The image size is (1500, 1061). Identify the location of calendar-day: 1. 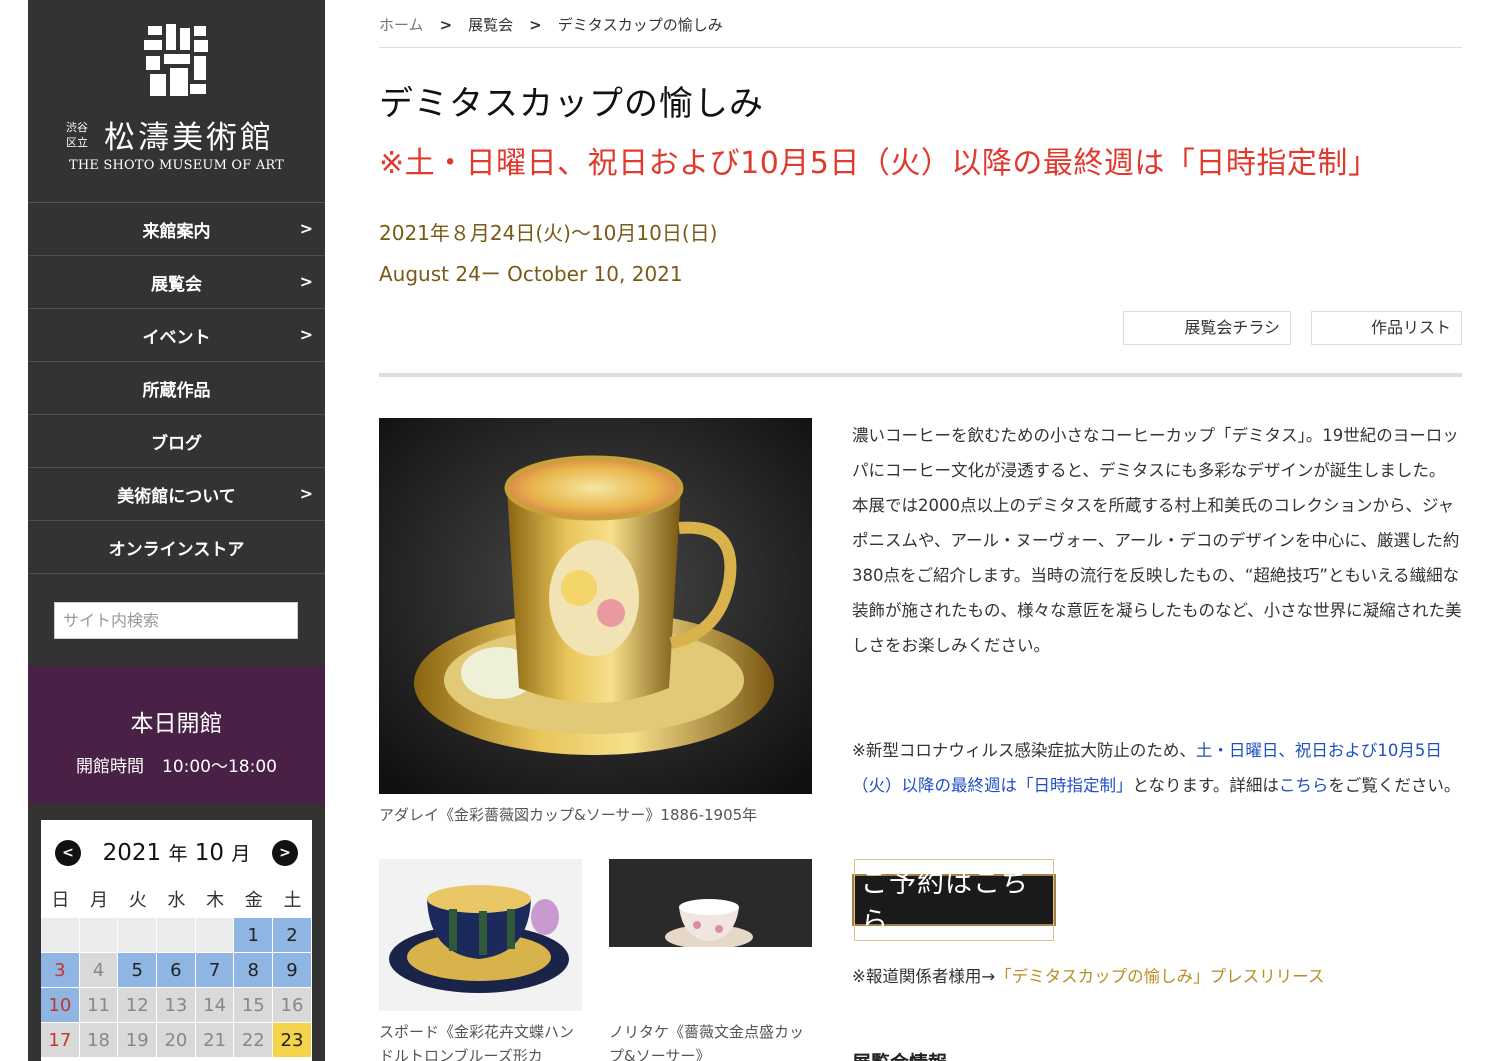
(254, 935).